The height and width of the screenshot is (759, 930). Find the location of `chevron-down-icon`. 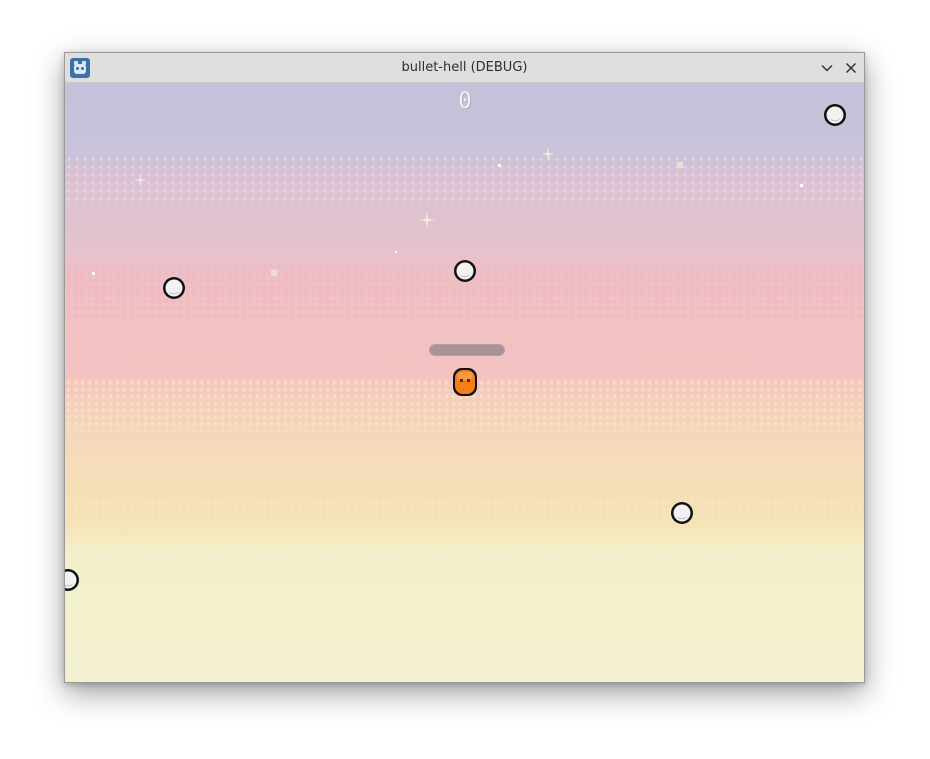

chevron-down-icon is located at coordinates (827, 68).